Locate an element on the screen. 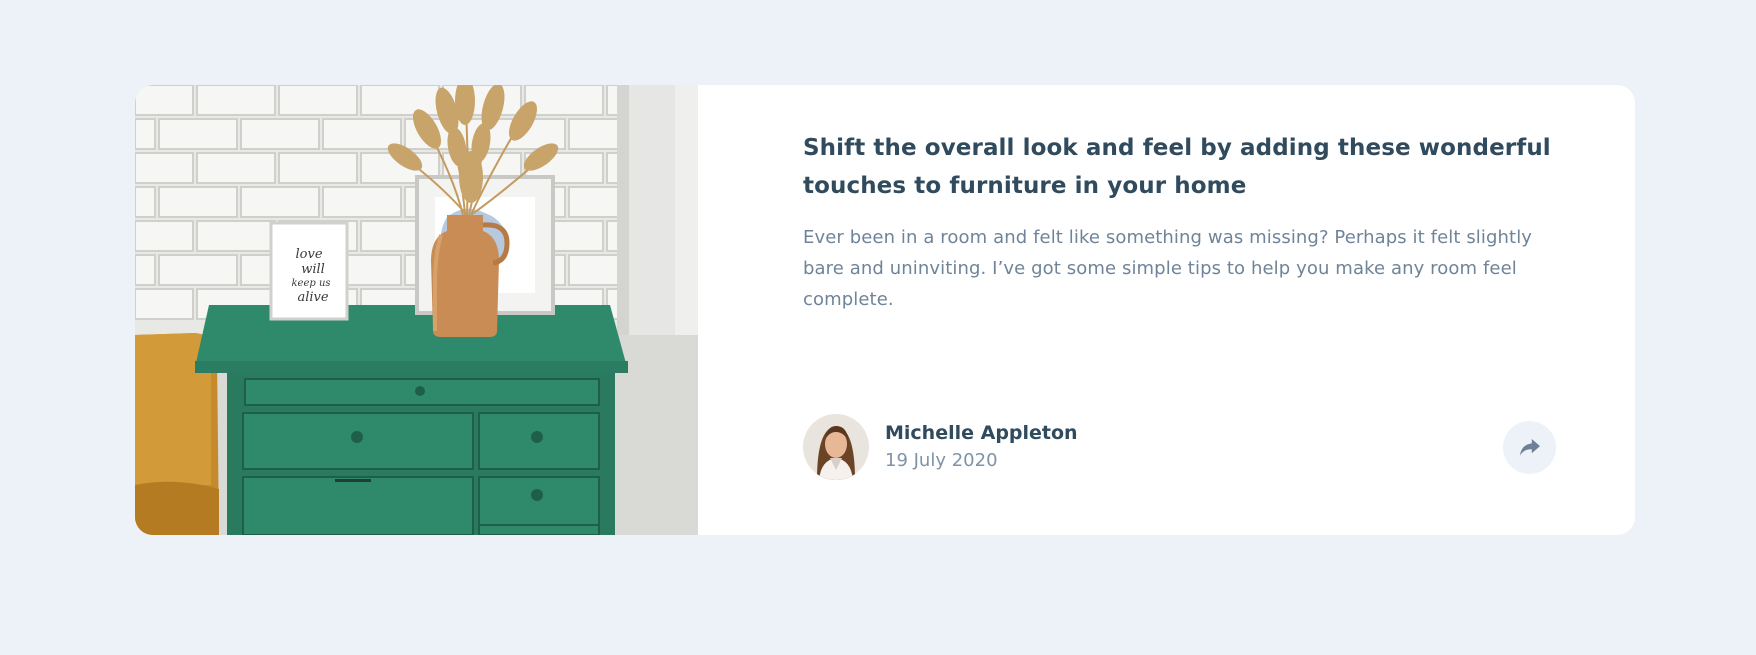  share-button is located at coordinates (1529, 447).